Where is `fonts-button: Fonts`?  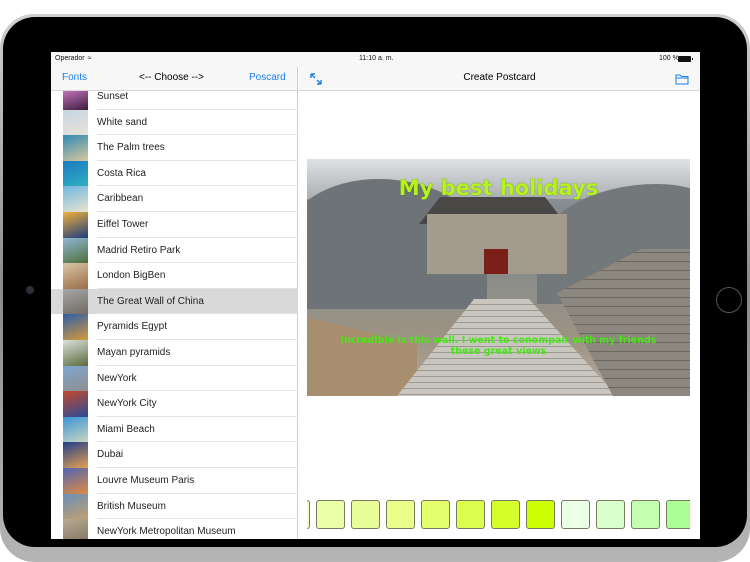 fonts-button: Fonts is located at coordinates (74, 77).